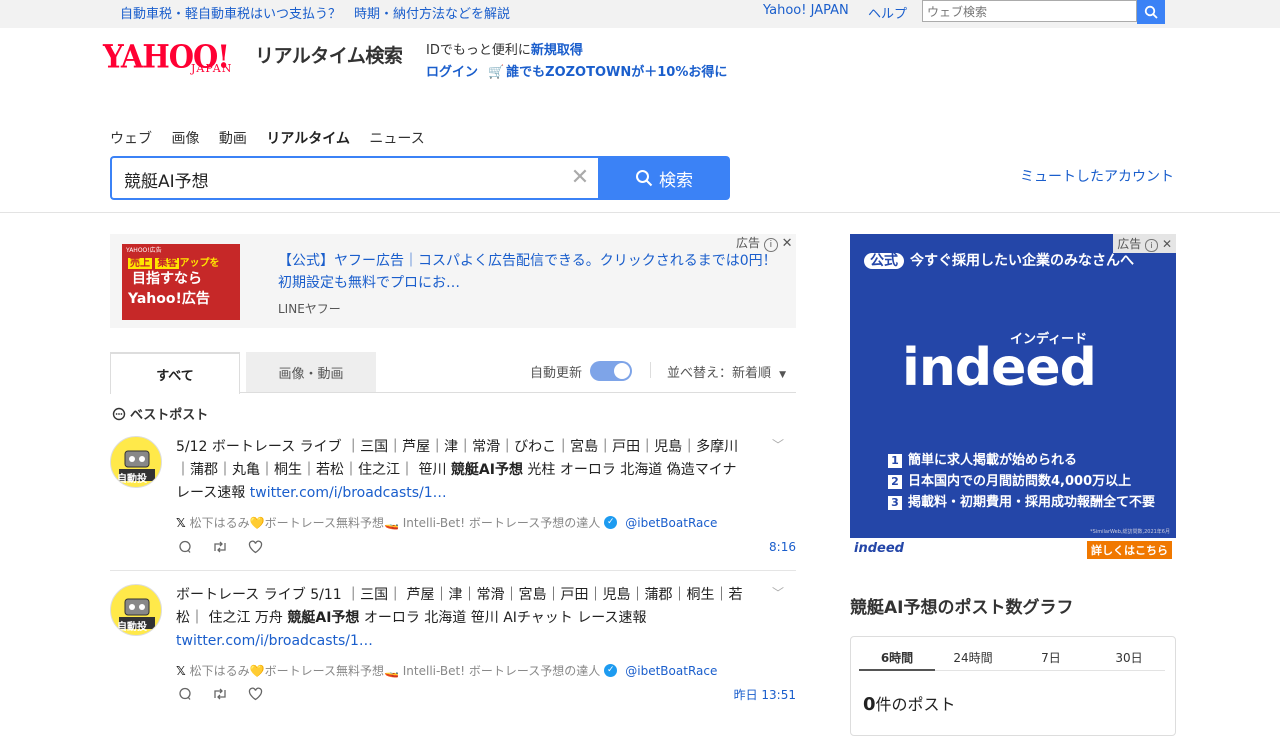  What do you see at coordinates (616, 72) in the screenshot?
I see `zozotown-promo-link: 誰でもZOZOTOWNが＋10%お得に` at bounding box center [616, 72].